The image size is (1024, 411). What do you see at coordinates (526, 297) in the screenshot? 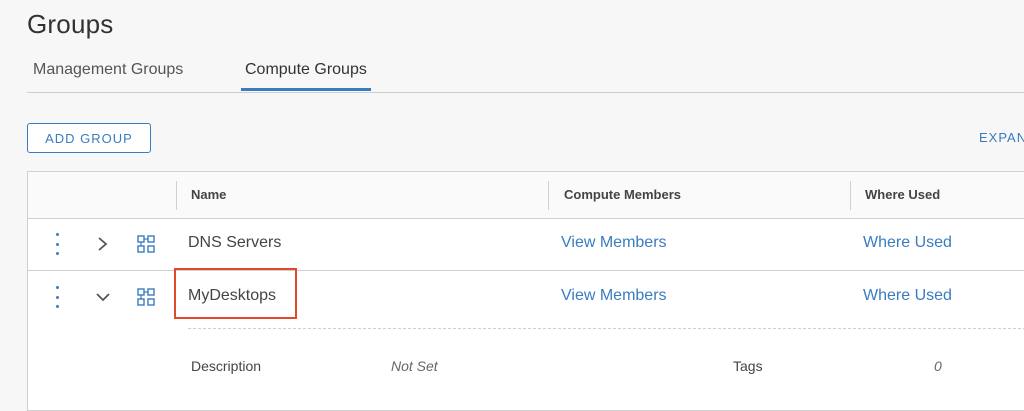
I see `table-row: MyDesktops View Members Where Used` at bounding box center [526, 297].